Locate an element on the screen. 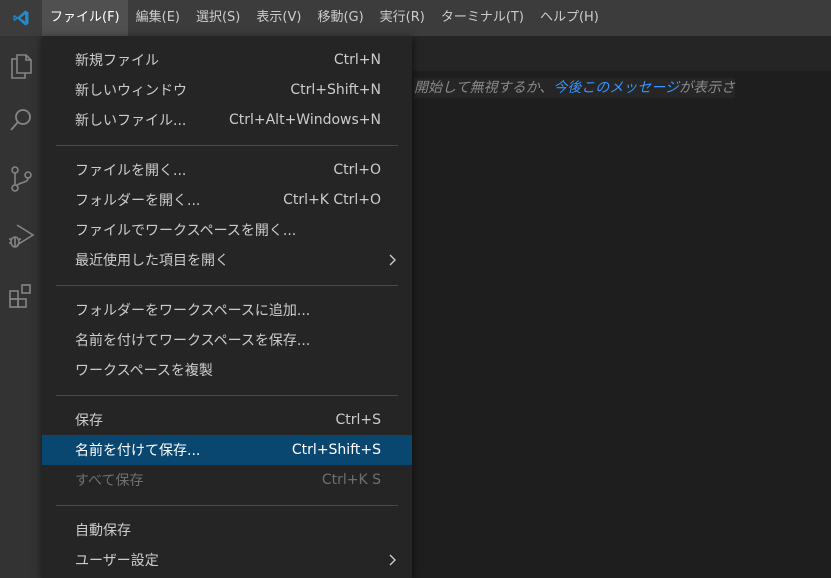 Image resolution: width=831 pixels, height=578 pixels. menu-edit: 編集(E) is located at coordinates (158, 18).